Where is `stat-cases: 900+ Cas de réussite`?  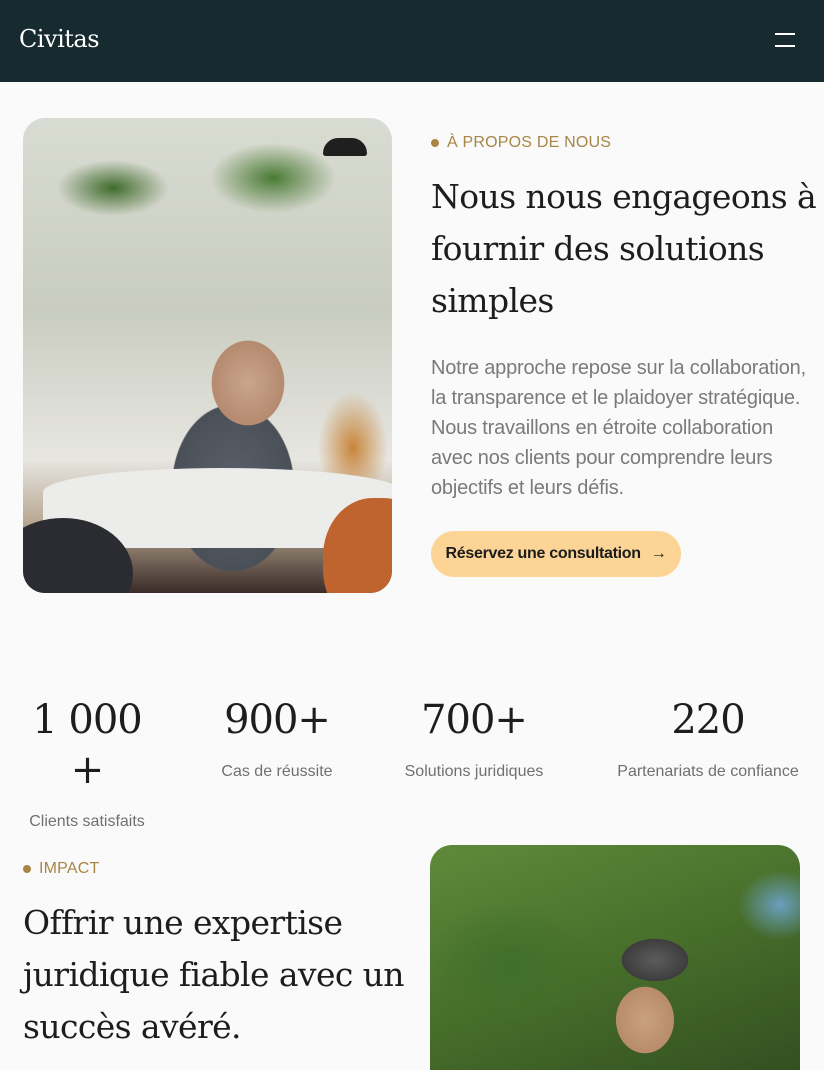 stat-cases: 900+ Cas de réussite is located at coordinates (277, 738).